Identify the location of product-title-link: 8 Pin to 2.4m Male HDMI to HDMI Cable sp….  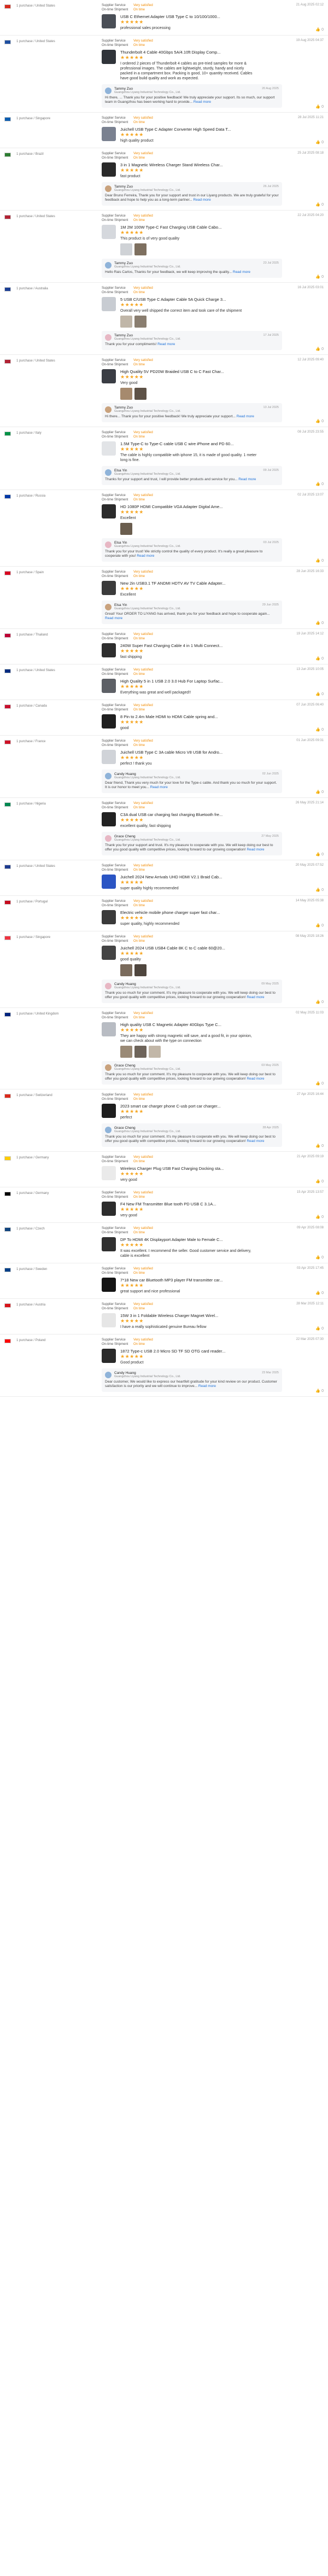
(183, 716).